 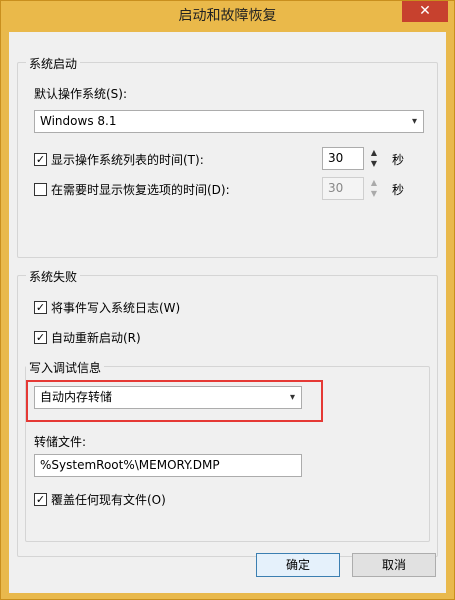 I want to click on show-recovery-stepper: ▲ ▼, so click(x=374, y=188).